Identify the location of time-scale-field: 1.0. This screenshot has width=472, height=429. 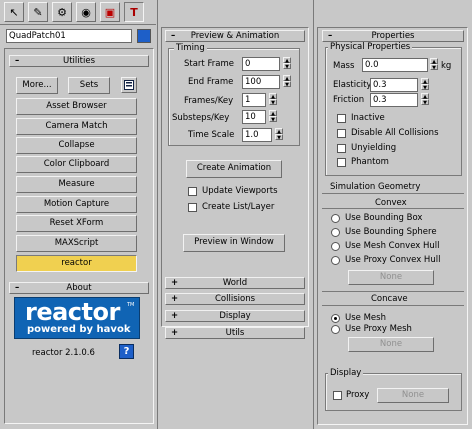
(257, 135).